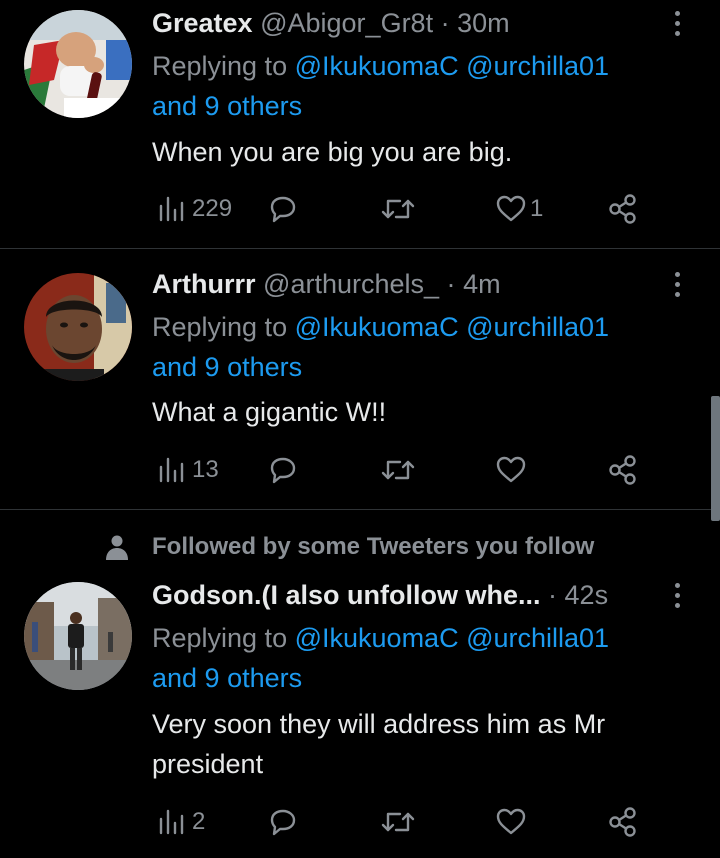 Image resolution: width=720 pixels, height=858 pixels. What do you see at coordinates (351, 284) in the screenshot?
I see `user-handle: @arthurchels_` at bounding box center [351, 284].